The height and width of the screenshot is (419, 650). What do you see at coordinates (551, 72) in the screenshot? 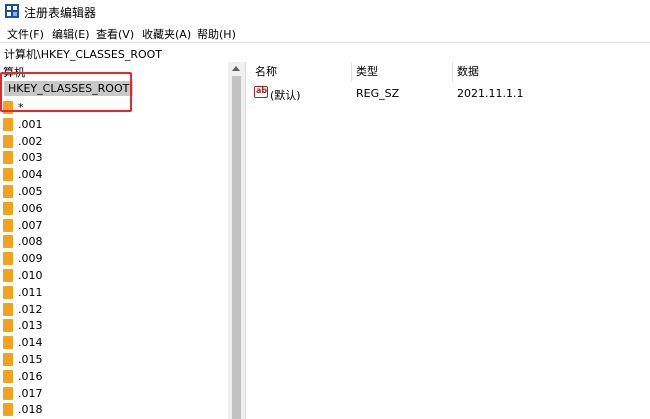
I see `column-data-header: 数据` at bounding box center [551, 72].